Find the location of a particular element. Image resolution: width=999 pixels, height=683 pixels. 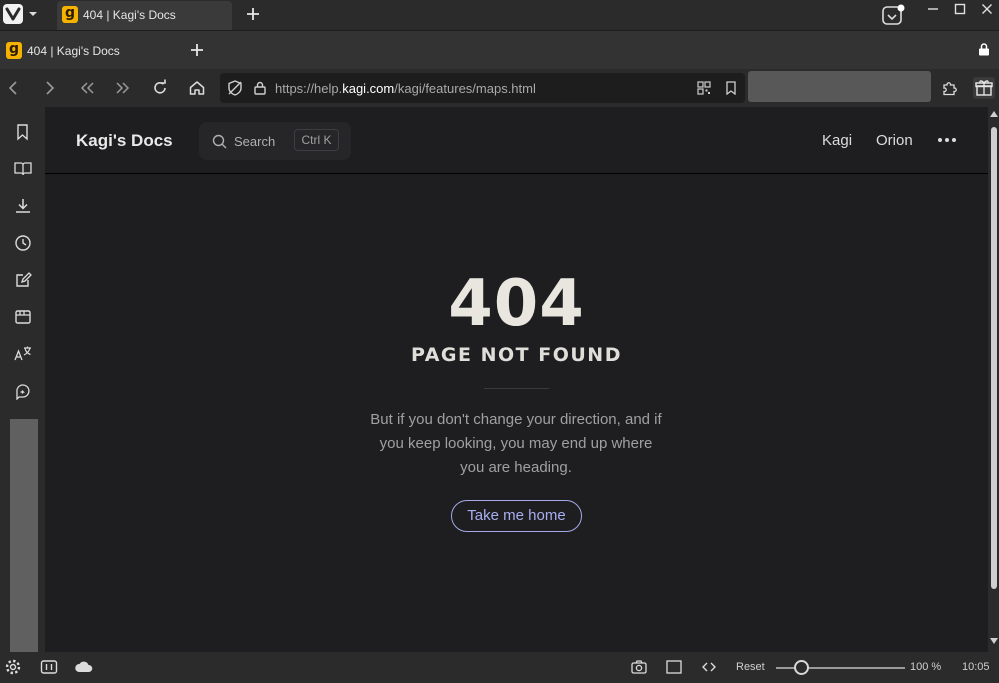

docs-search-button: Search Ctrl K is located at coordinates (275, 141).